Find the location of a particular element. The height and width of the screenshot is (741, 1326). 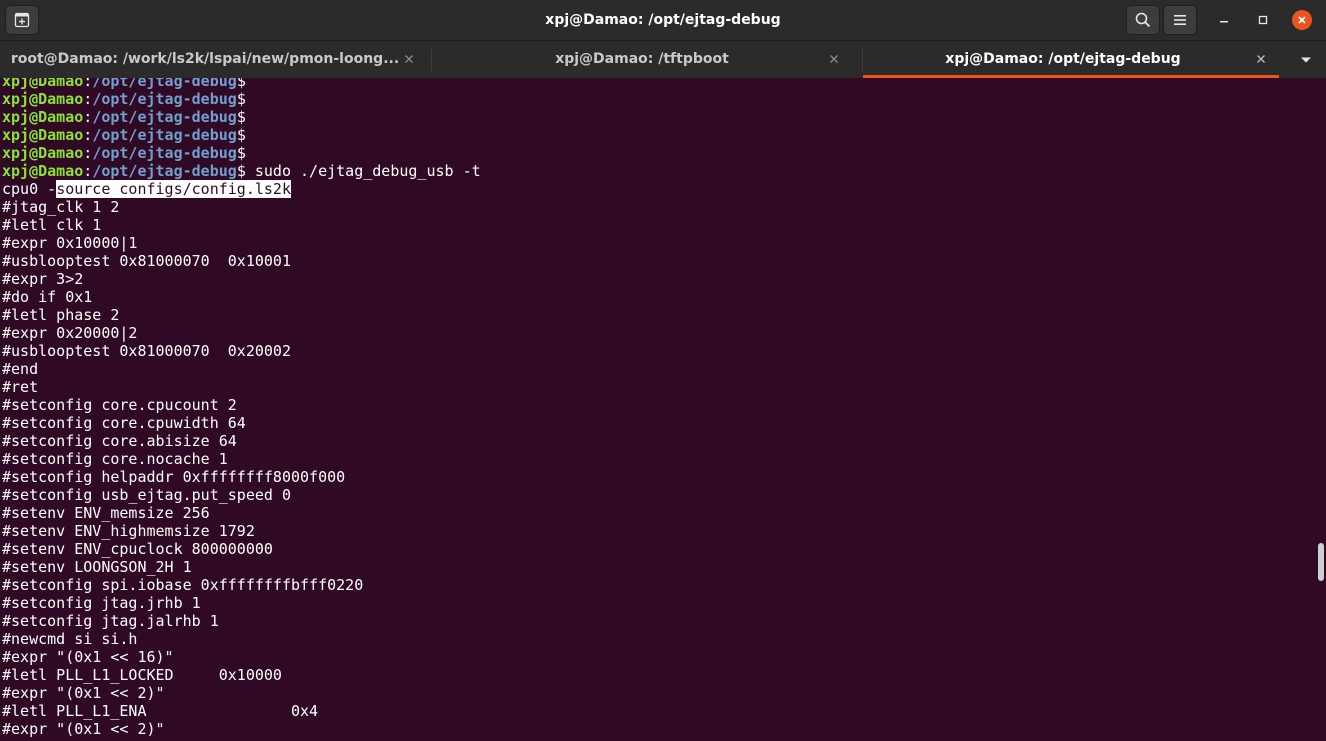

output-line: #end is located at coordinates (20, 369).